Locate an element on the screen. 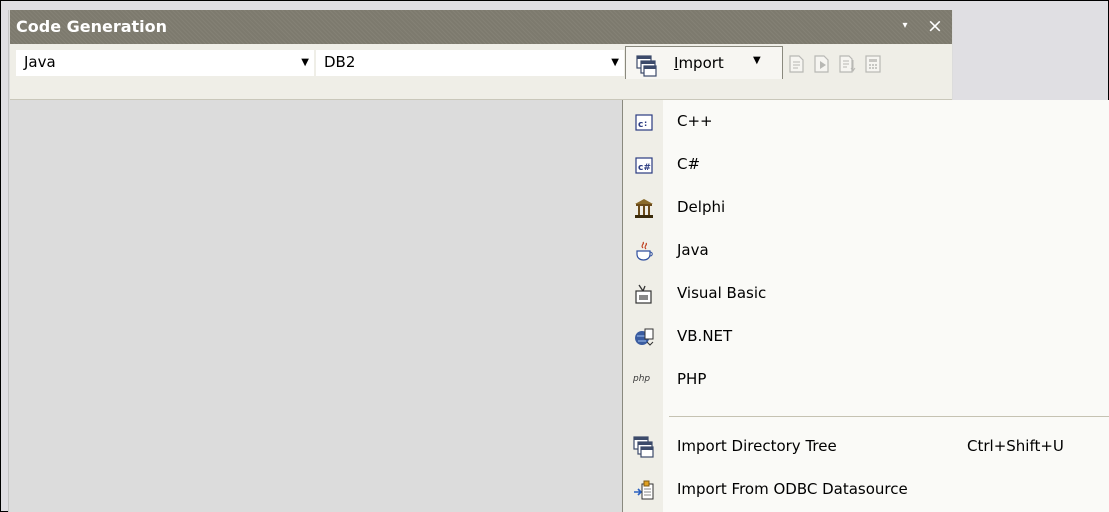 The width and height of the screenshot is (1109, 512). menu-item-label: Delphi is located at coordinates (701, 207).